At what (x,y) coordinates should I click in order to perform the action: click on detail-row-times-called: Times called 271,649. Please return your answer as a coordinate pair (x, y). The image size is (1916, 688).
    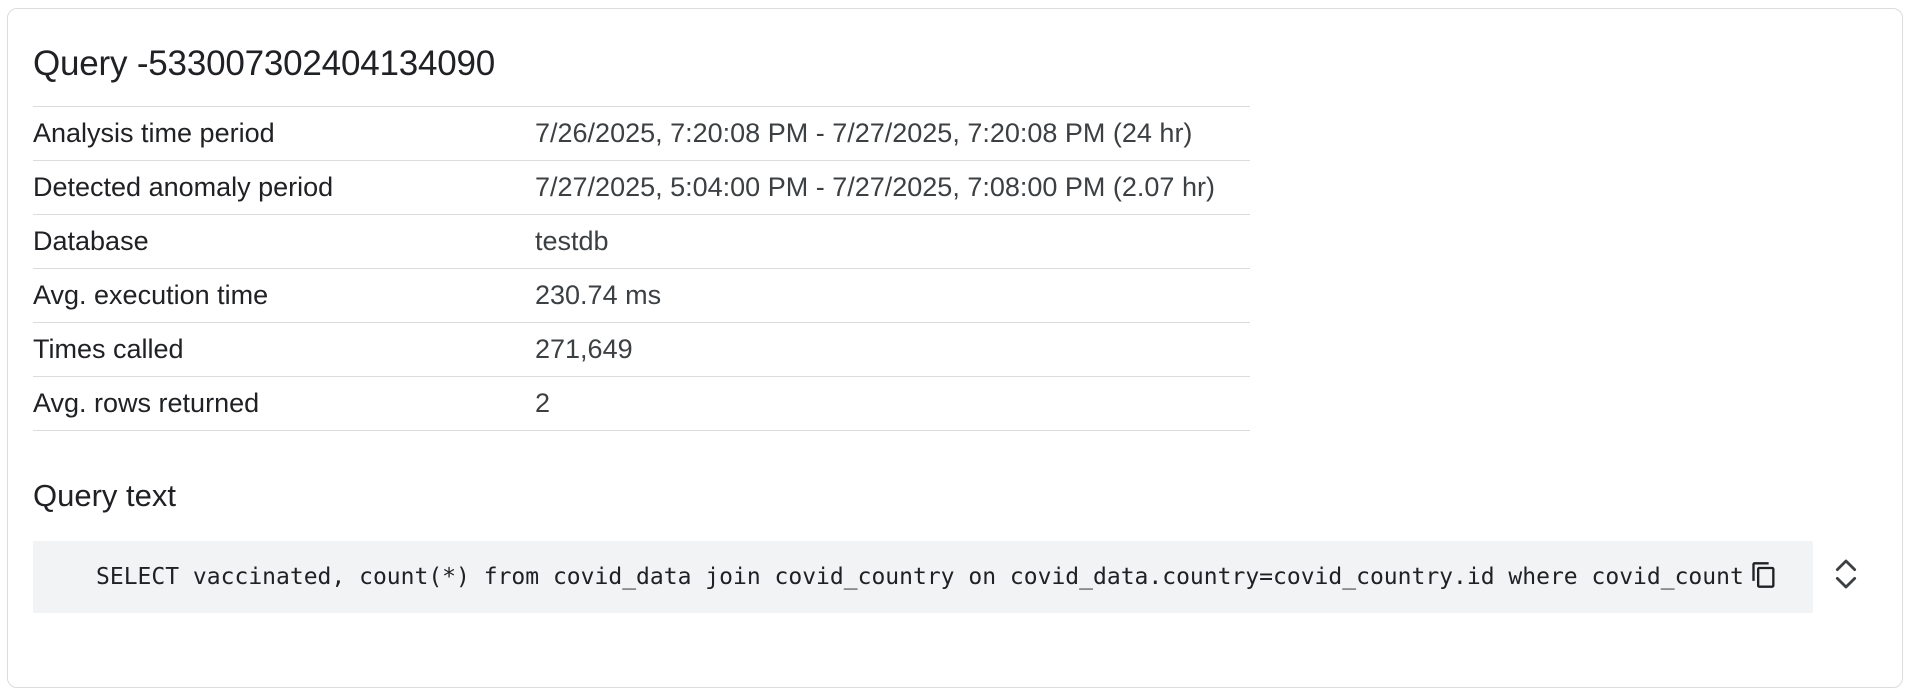
    Looking at the image, I should click on (641, 349).